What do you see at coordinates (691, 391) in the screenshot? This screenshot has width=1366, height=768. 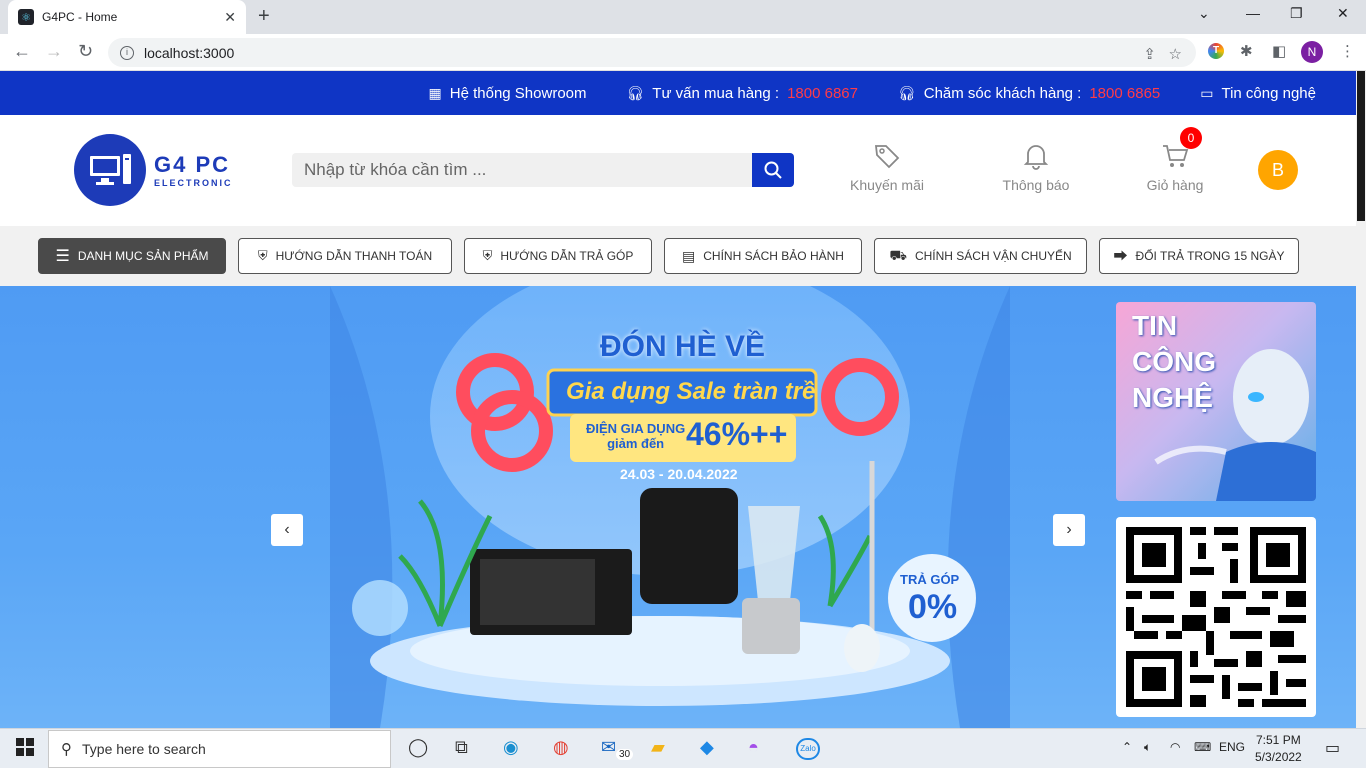 I see `banner-sale-text: Gia dụng Sale tràn trề` at bounding box center [691, 391].